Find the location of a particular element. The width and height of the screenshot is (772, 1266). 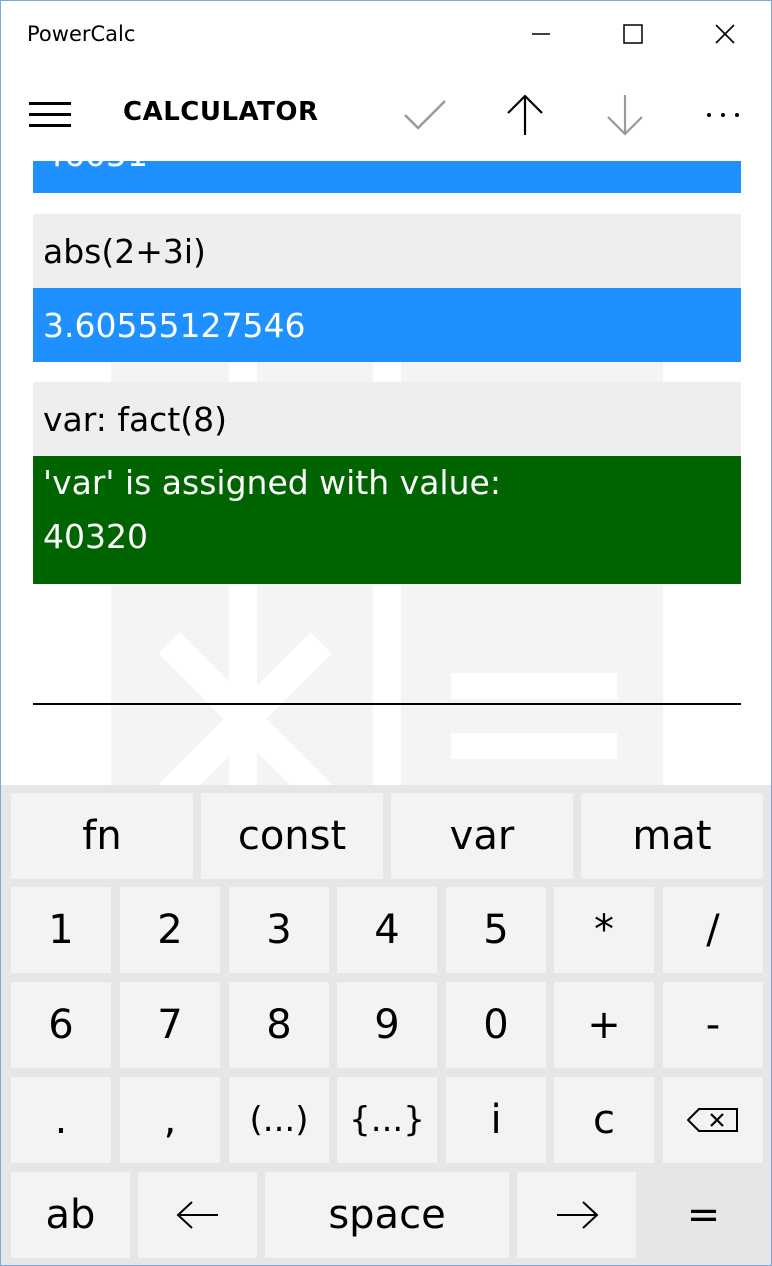

key-9: 9 is located at coordinates (387, 1025).